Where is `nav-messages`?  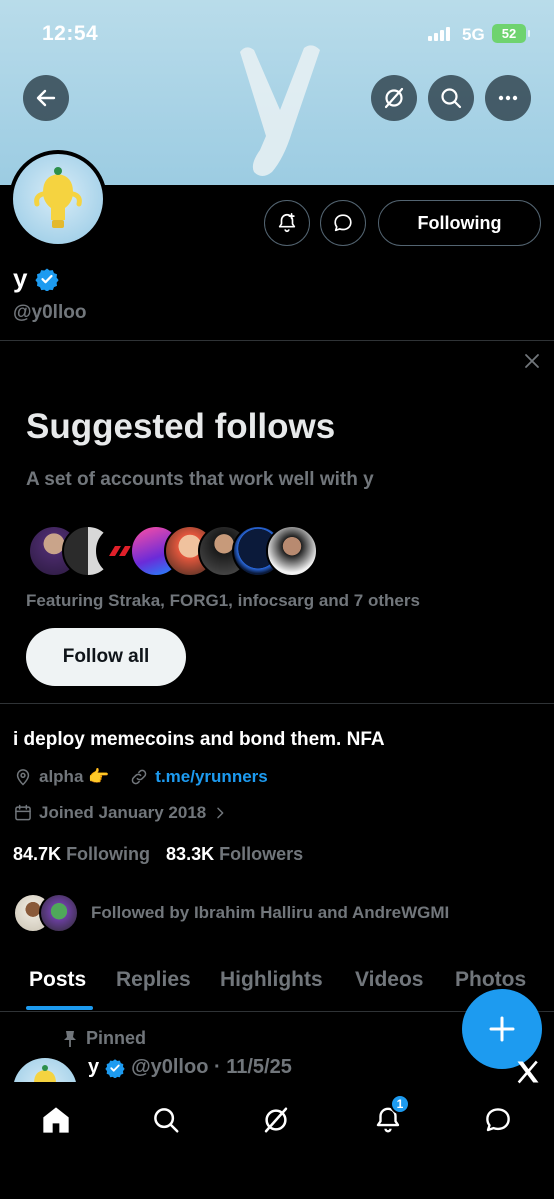
nav-messages is located at coordinates (498, 1120).